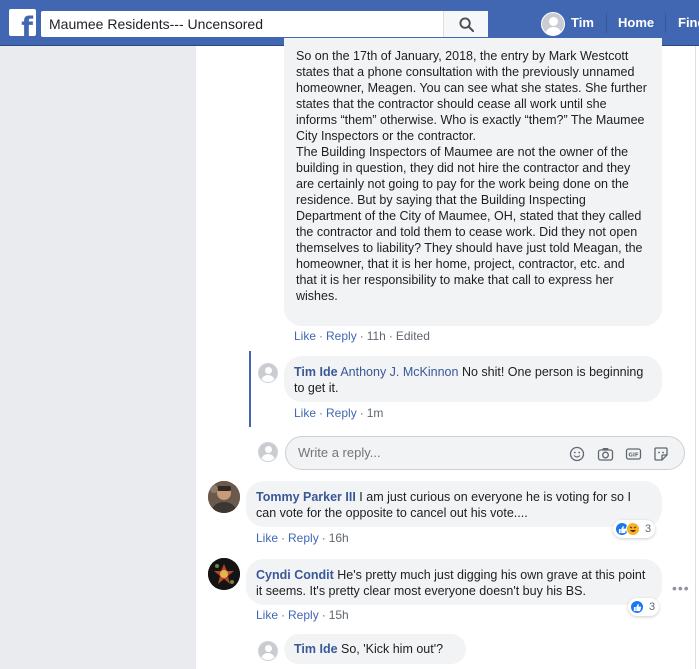 Image resolution: width=699 pixels, height=669 pixels. I want to click on content-border, so click(695, 357).